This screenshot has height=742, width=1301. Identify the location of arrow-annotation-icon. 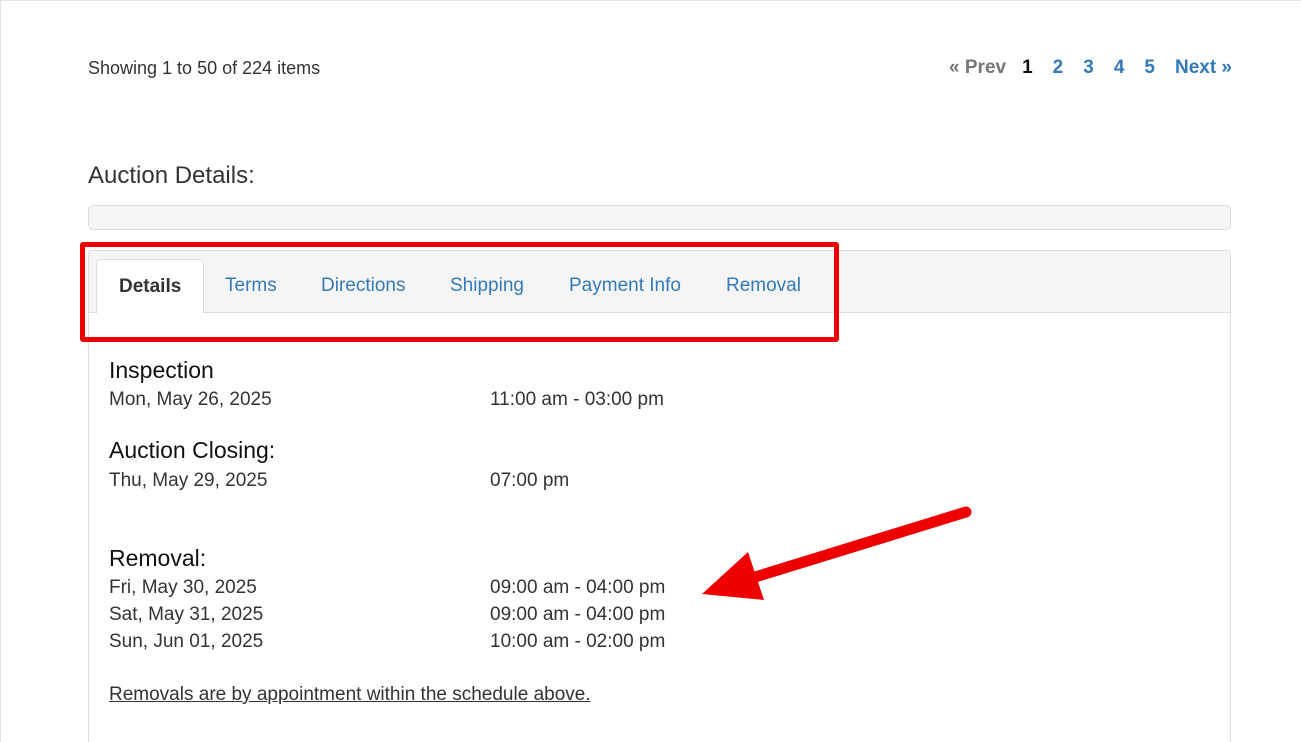
(837, 553).